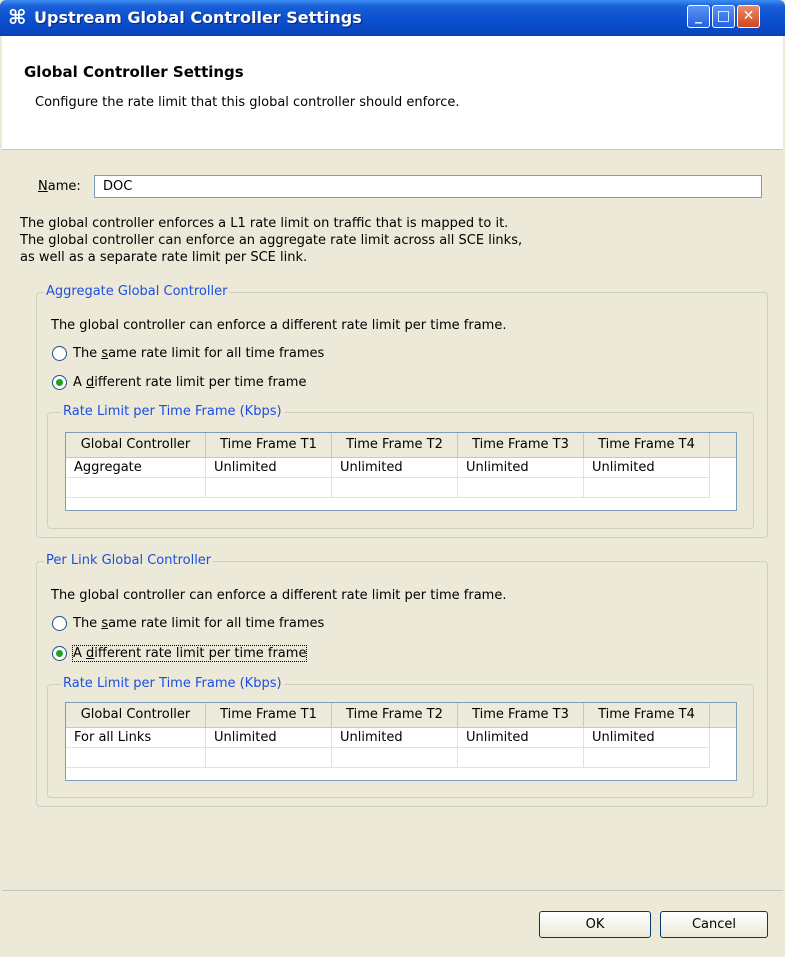  What do you see at coordinates (198, 623) in the screenshot?
I see `perlink-same-label: The same rate limit for all time frames` at bounding box center [198, 623].